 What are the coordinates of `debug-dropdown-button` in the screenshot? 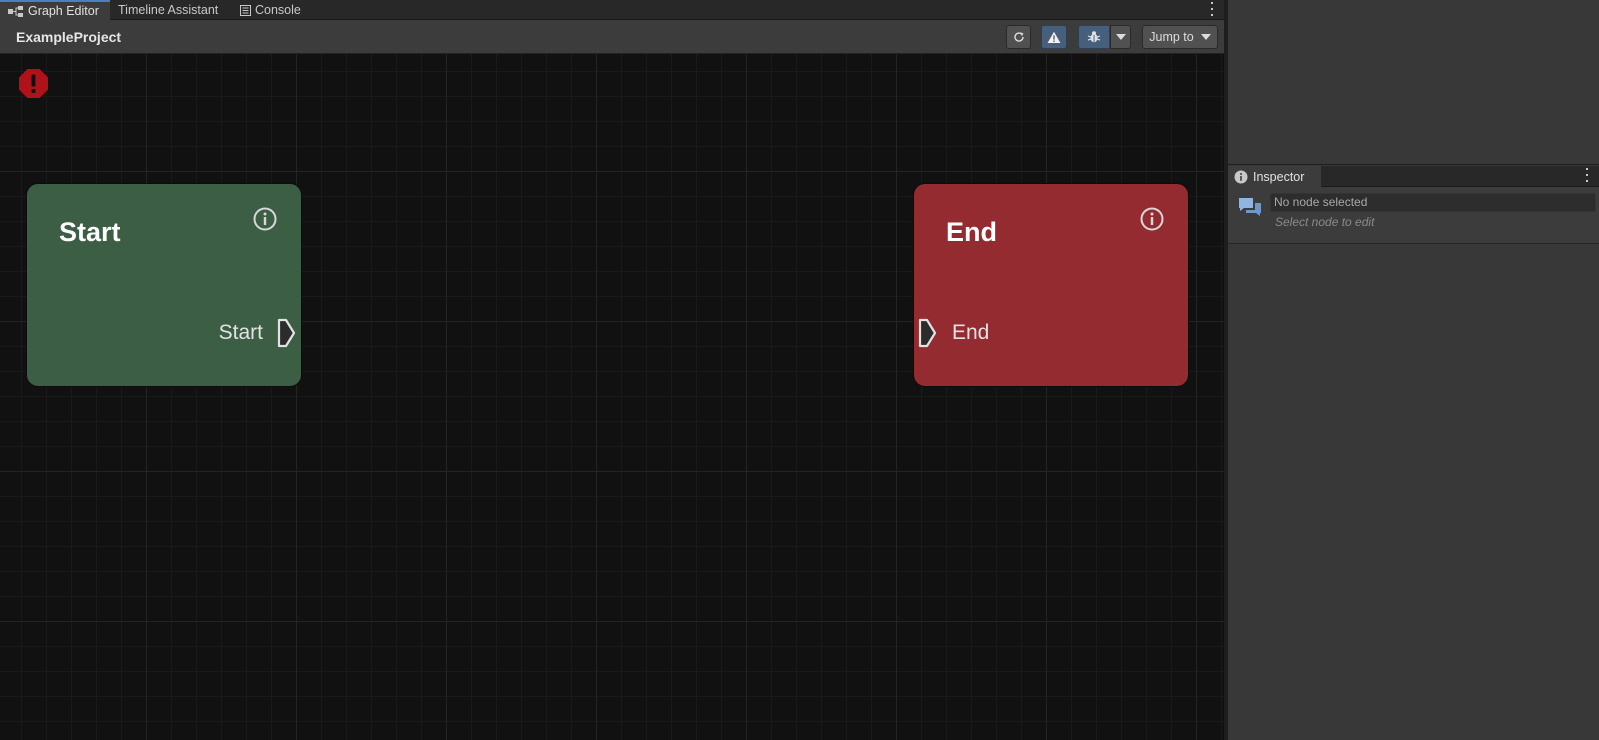 It's located at (1120, 37).